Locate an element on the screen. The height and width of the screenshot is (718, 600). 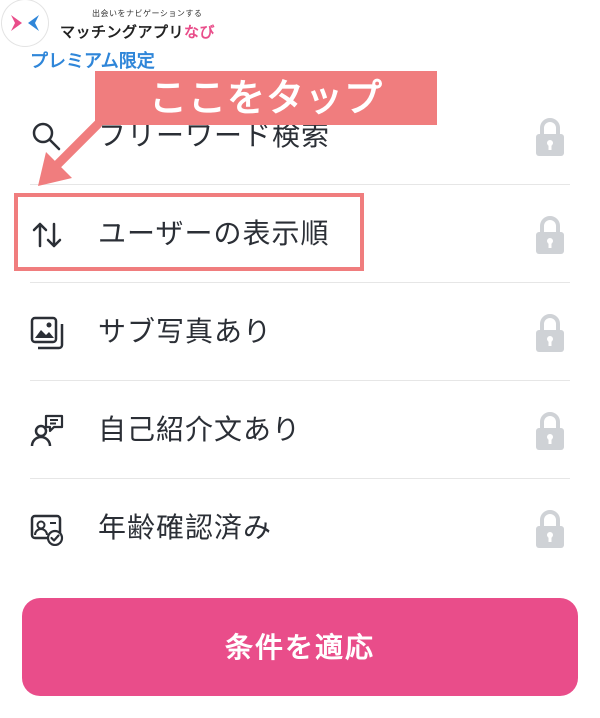
logo-mark-icon is located at coordinates (25, 23).